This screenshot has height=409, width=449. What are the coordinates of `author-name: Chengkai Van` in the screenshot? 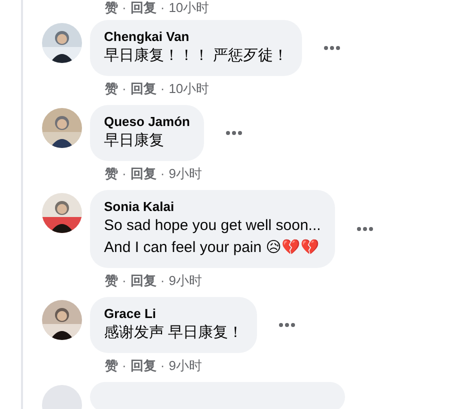 It's located at (196, 36).